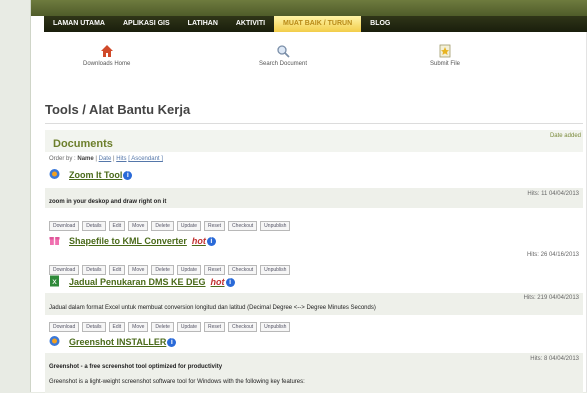 Image resolution: width=587 pixels, height=393 pixels. I want to click on document-title: Shapefile to KML Converter, so click(128, 241).